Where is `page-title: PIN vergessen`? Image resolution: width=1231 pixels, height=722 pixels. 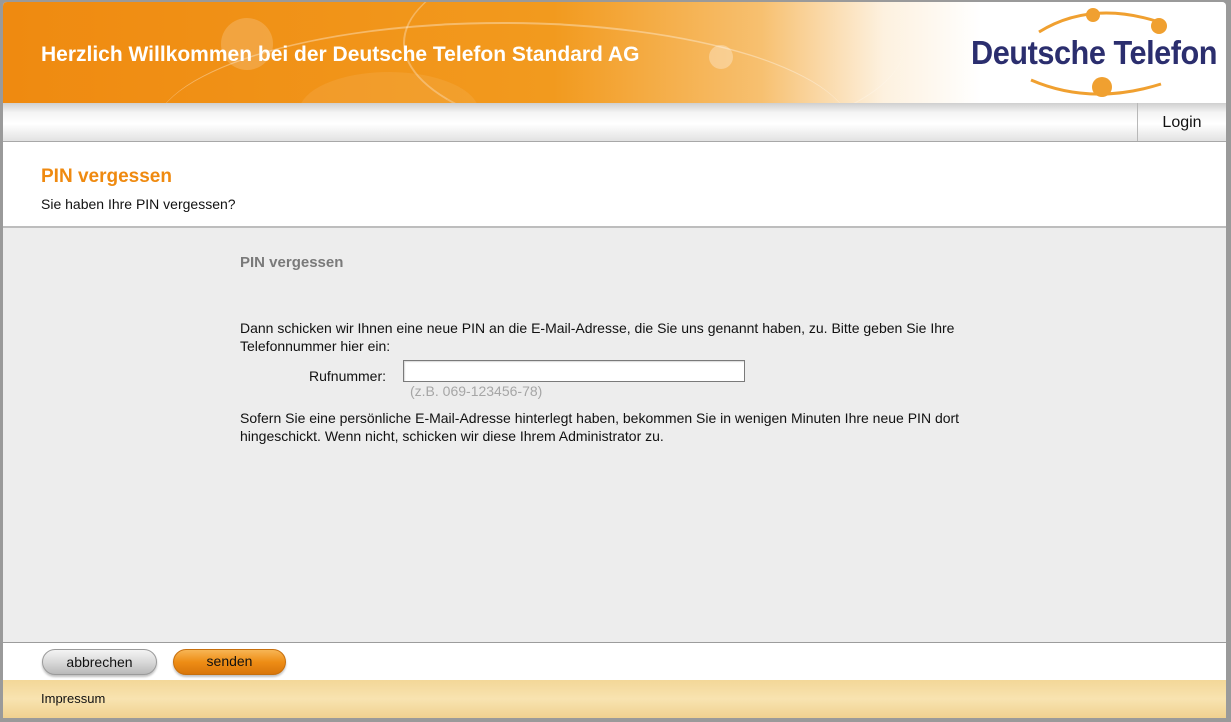 page-title: PIN vergessen is located at coordinates (106, 176).